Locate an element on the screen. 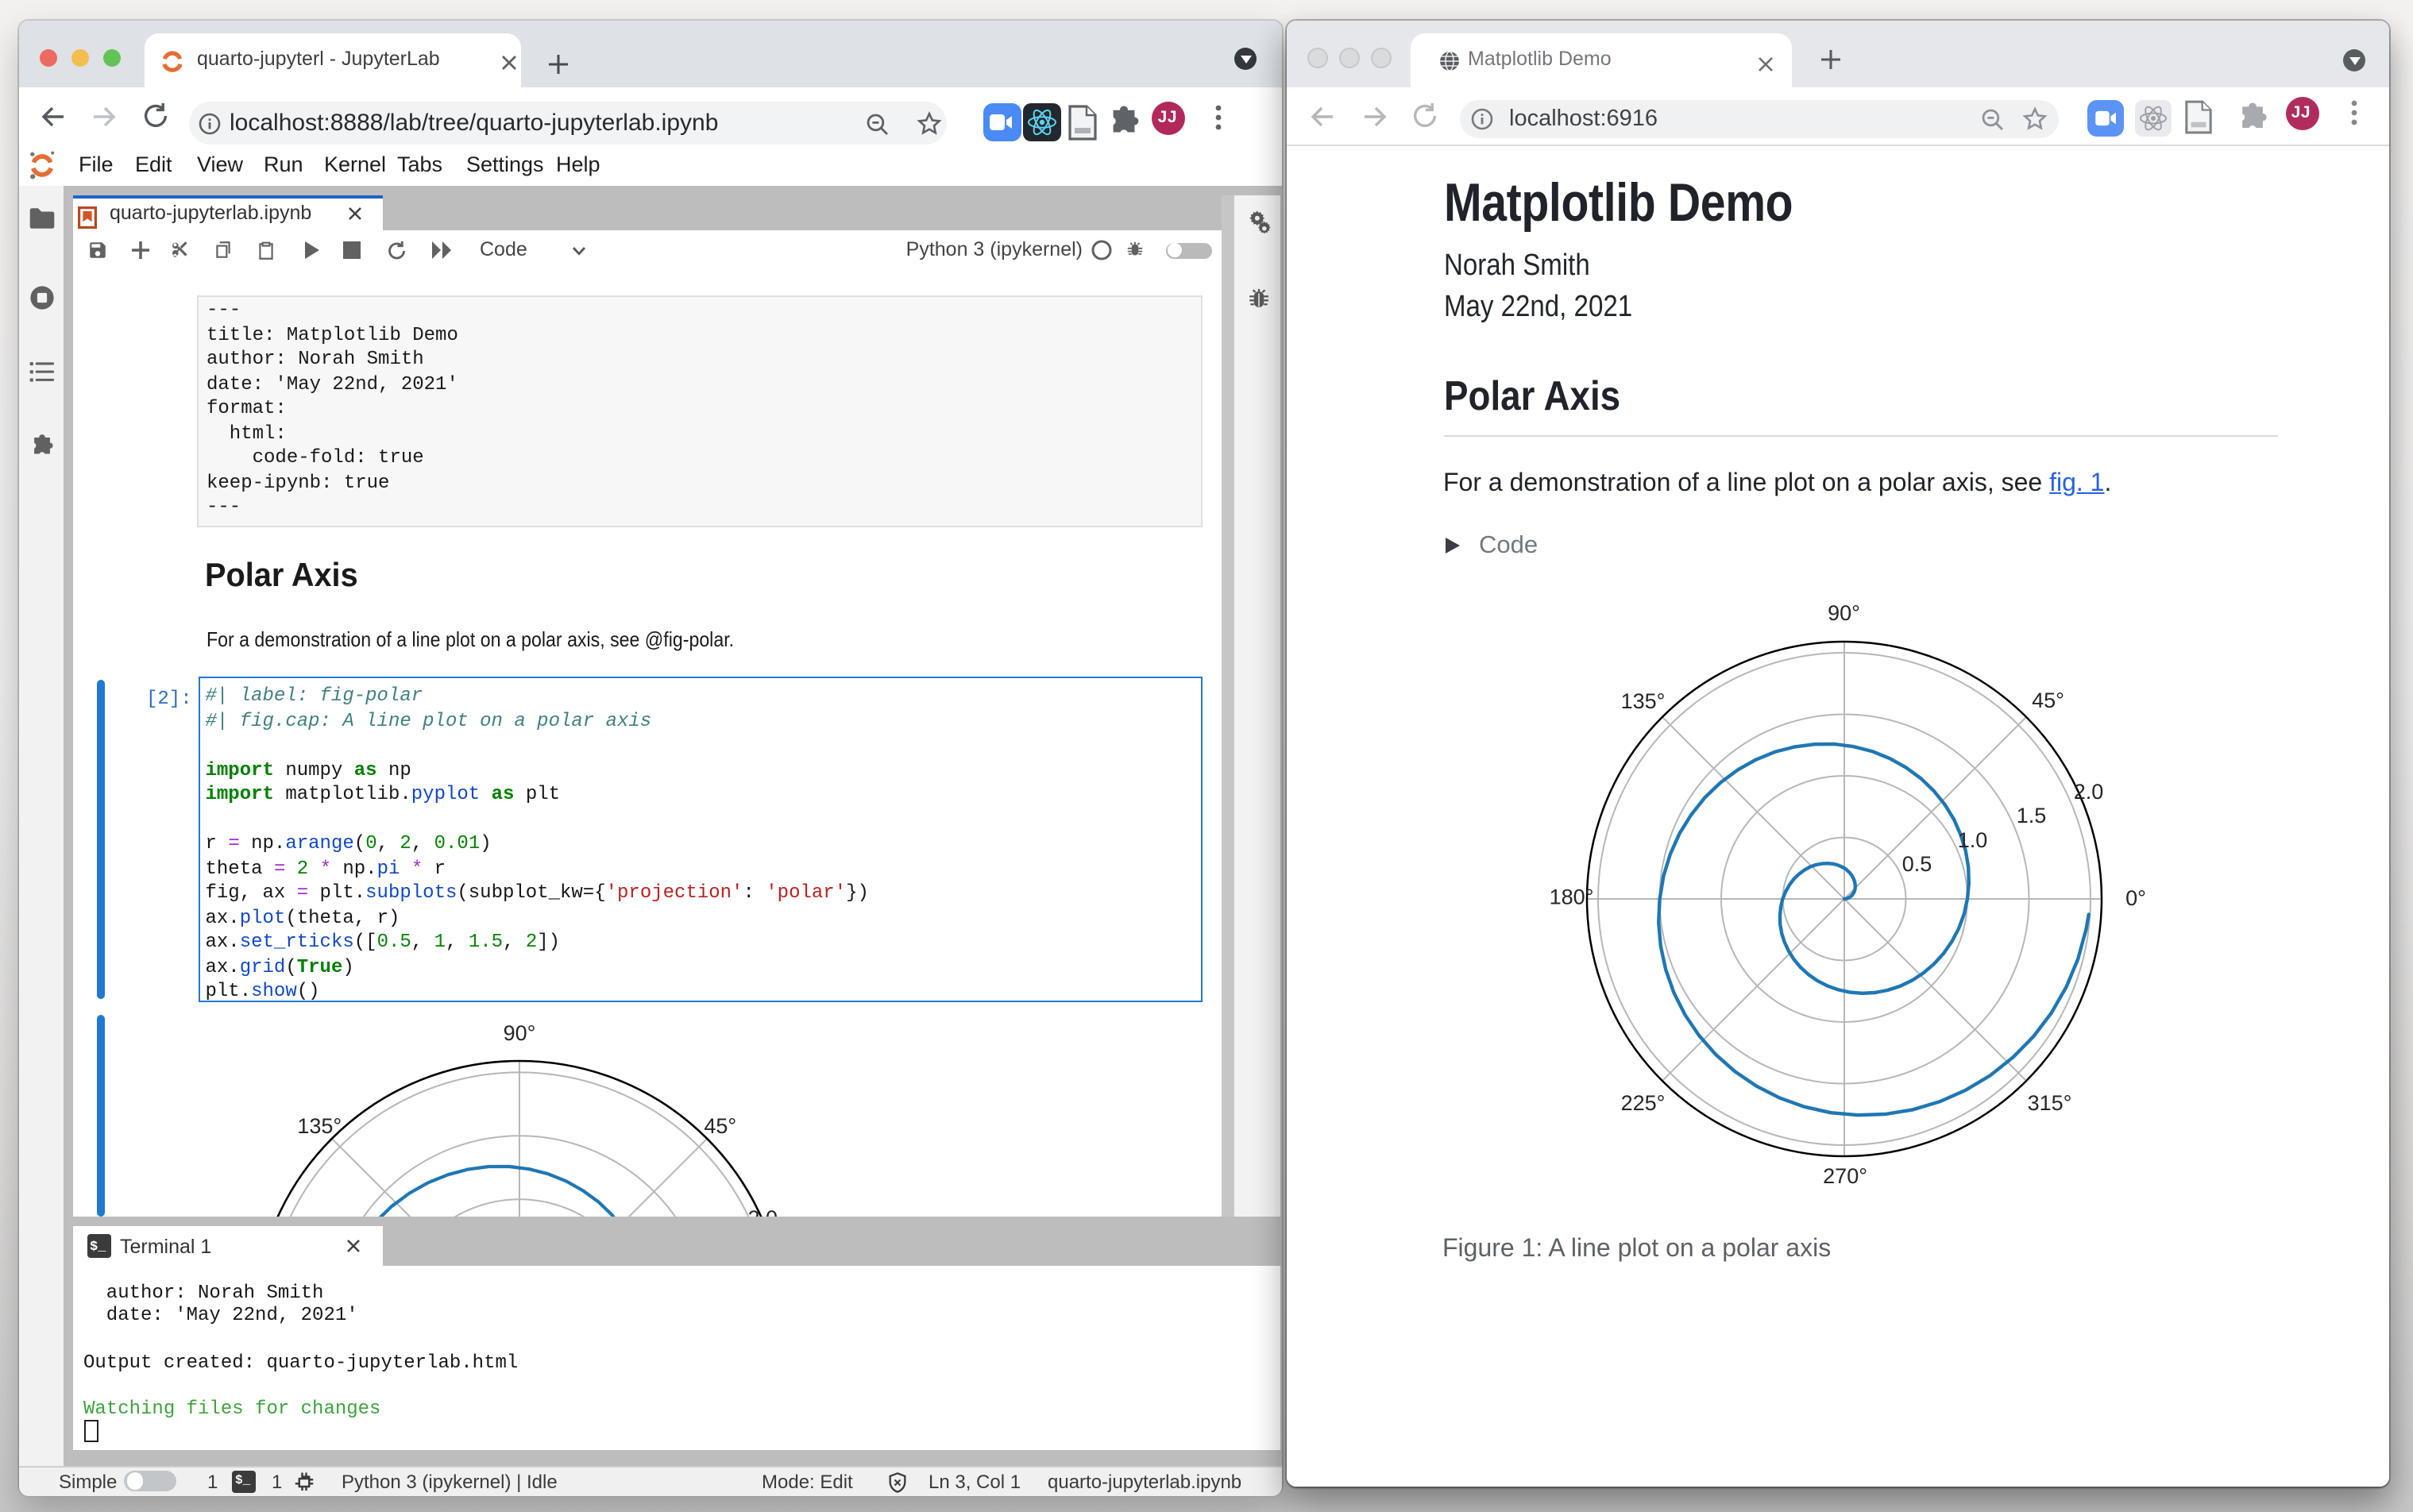  svg-text: 0° is located at coordinates (2135, 898).